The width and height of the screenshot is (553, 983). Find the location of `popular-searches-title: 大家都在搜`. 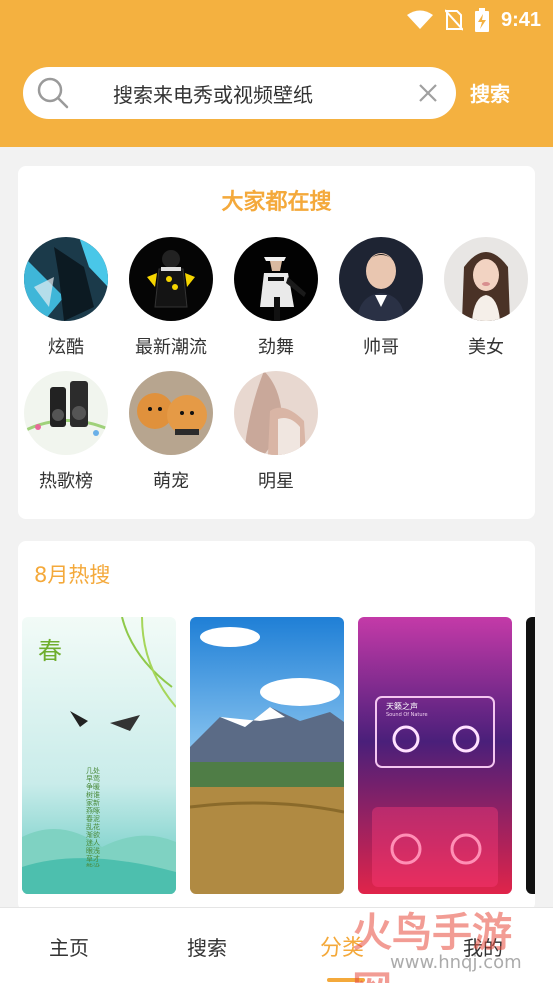

popular-searches-title: 大家都在搜 is located at coordinates (276, 202).